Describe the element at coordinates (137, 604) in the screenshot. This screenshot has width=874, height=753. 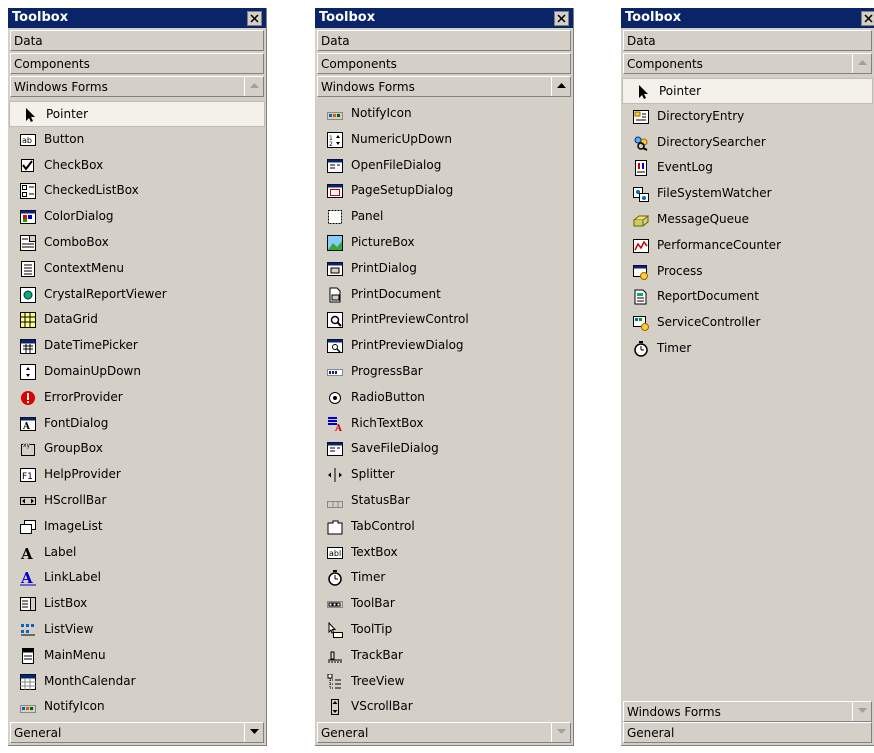
I see `list-item: ListBox` at that location.